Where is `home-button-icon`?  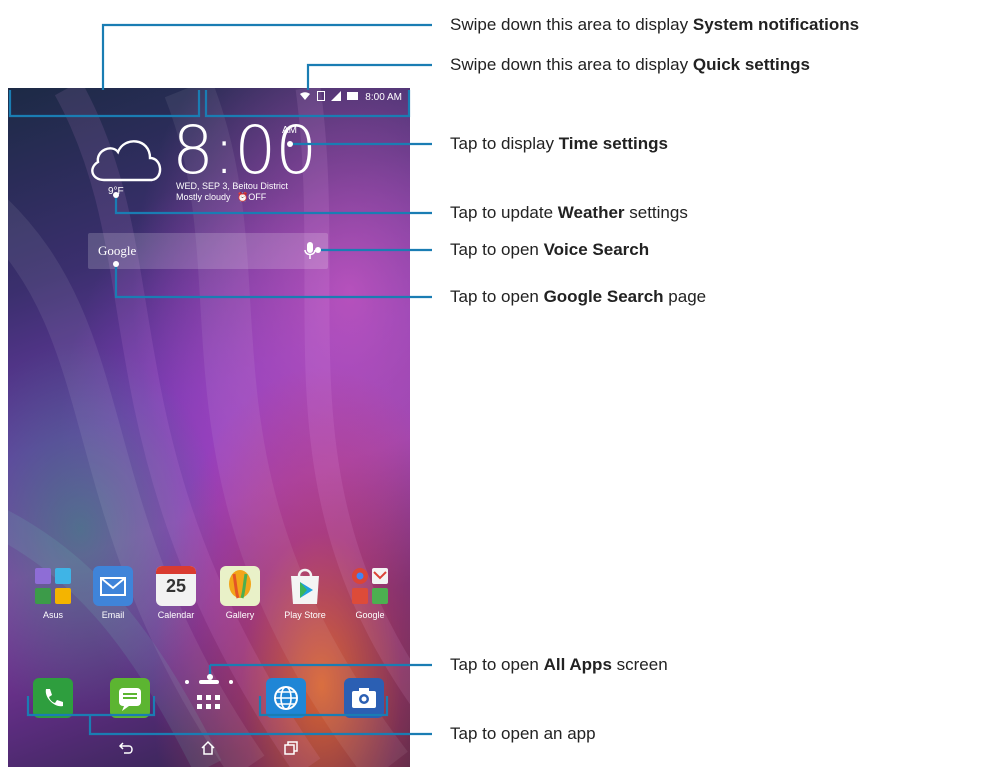 home-button-icon is located at coordinates (208, 750).